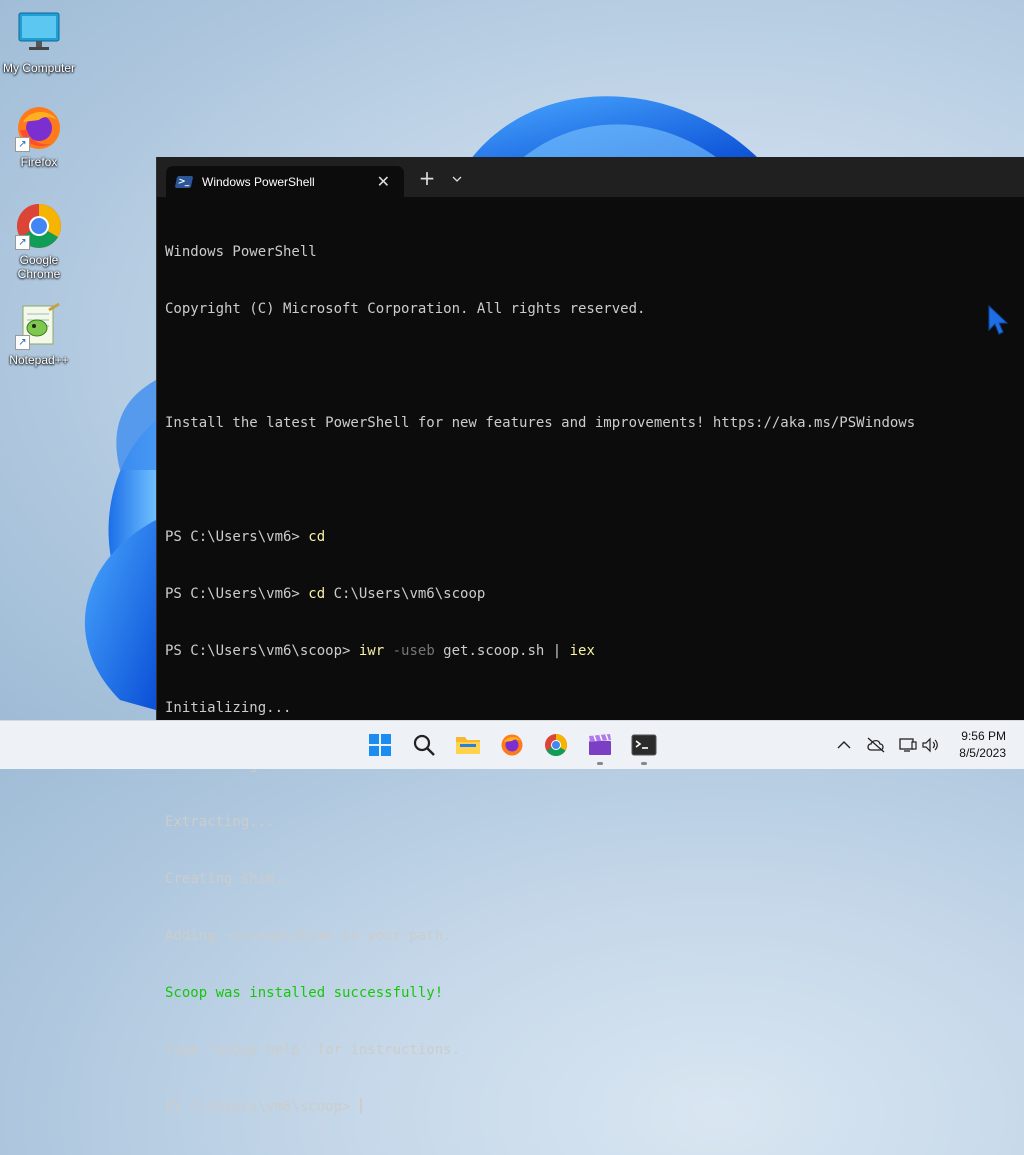 The image size is (1024, 1155). Describe the element at coordinates (983, 736) in the screenshot. I see `clock-time: 9:56 PM` at that location.